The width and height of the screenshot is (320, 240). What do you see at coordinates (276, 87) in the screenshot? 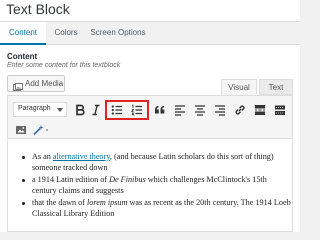
I see `editor-tab-text: Text` at bounding box center [276, 87].